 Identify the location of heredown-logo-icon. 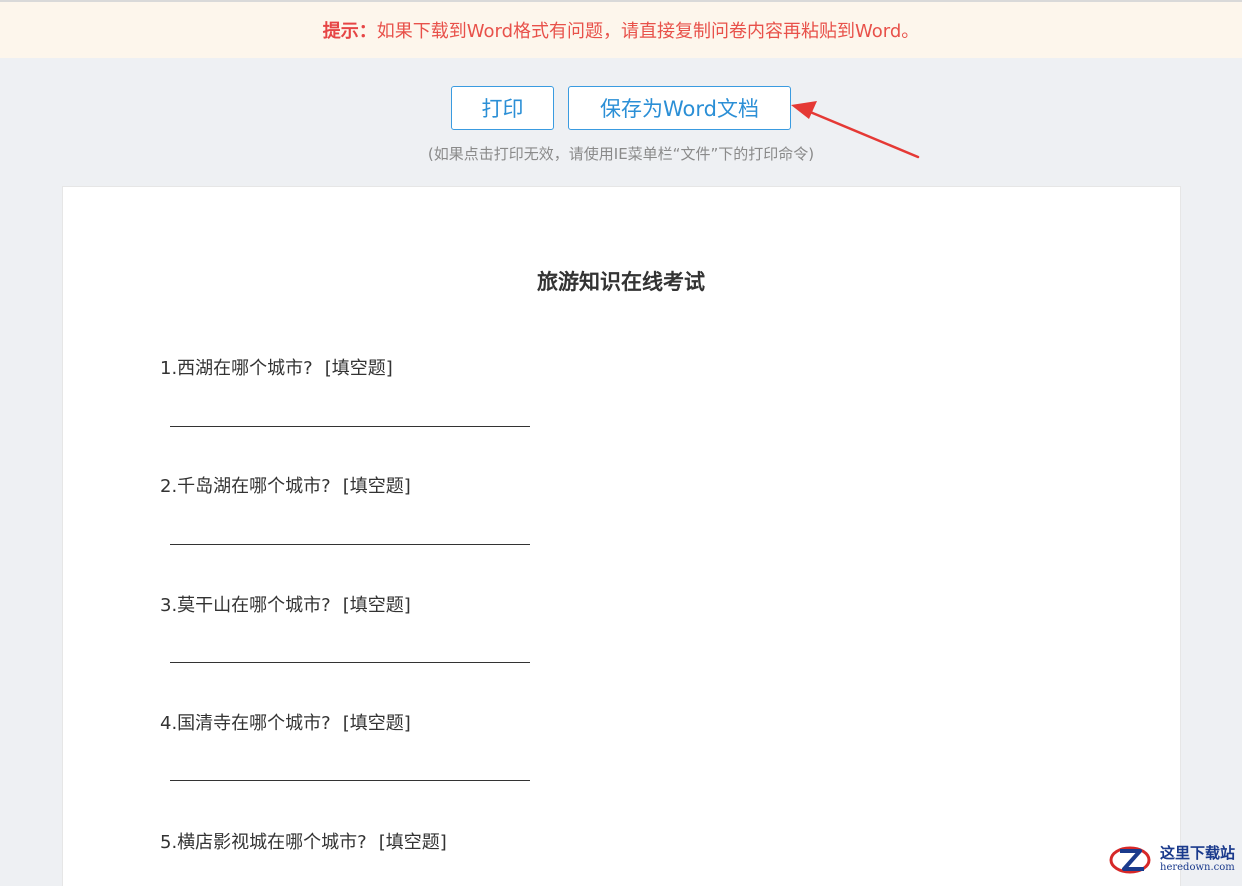
(1130, 860).